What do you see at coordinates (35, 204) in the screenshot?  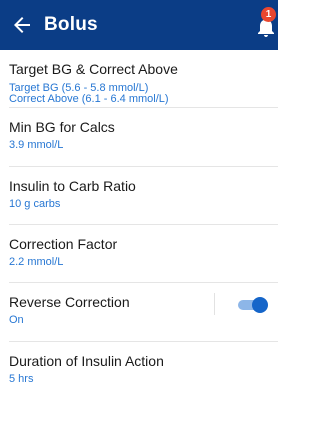 I see `setting-value: 10 g carbs` at bounding box center [35, 204].